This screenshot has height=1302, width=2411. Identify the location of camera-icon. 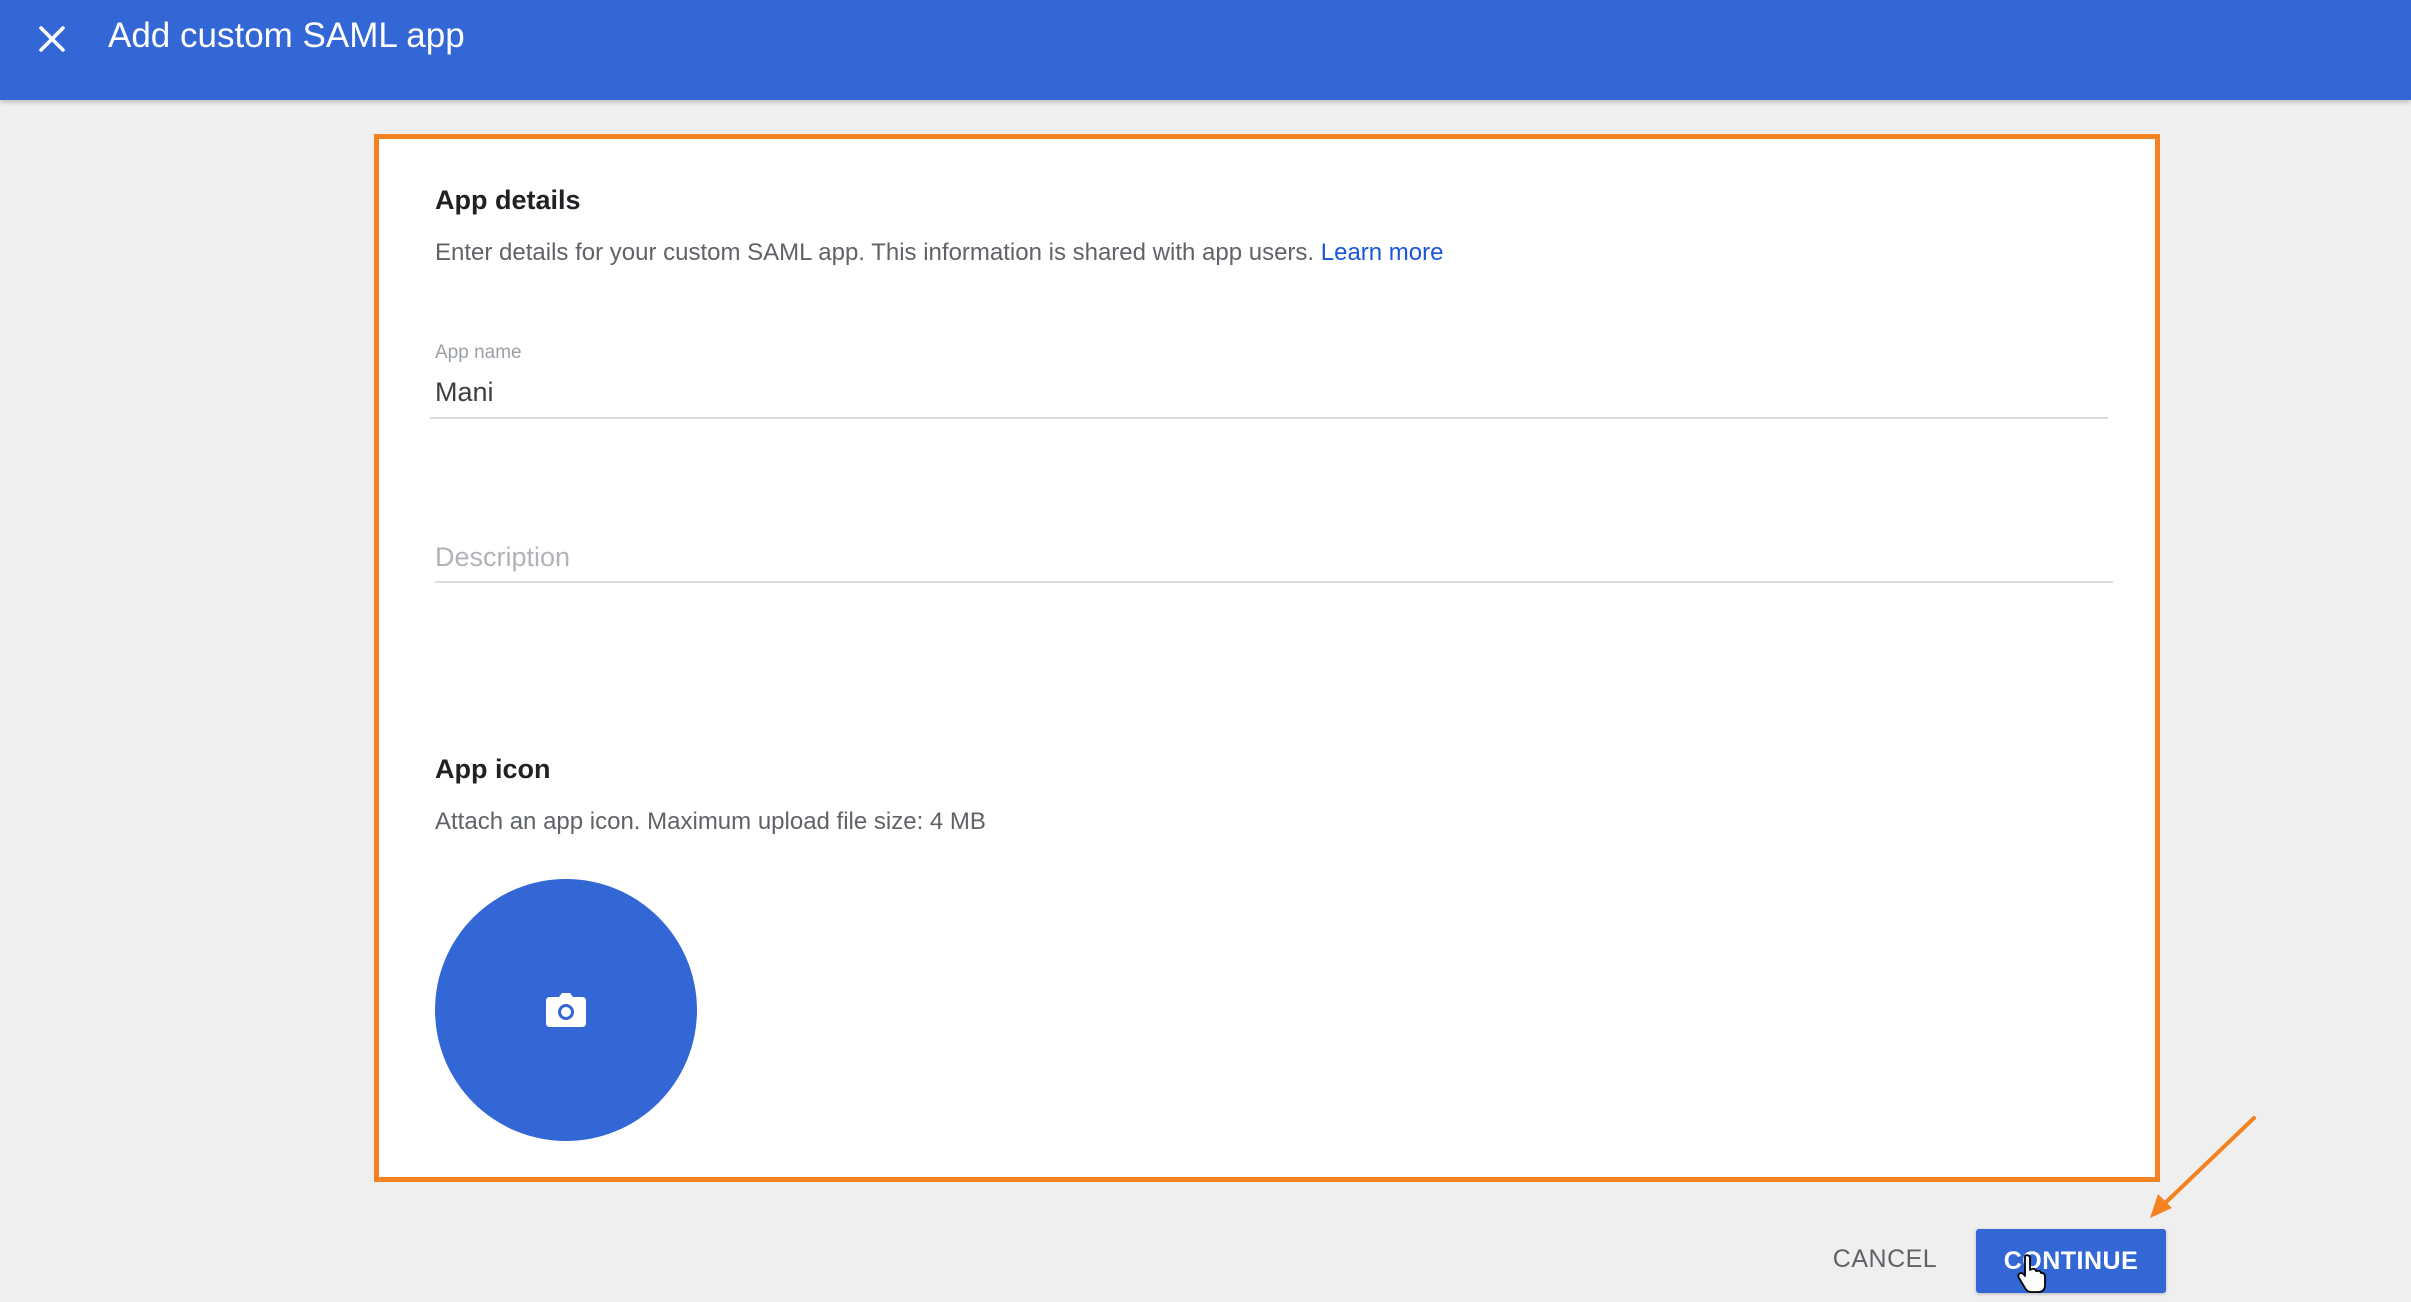
(566, 1010).